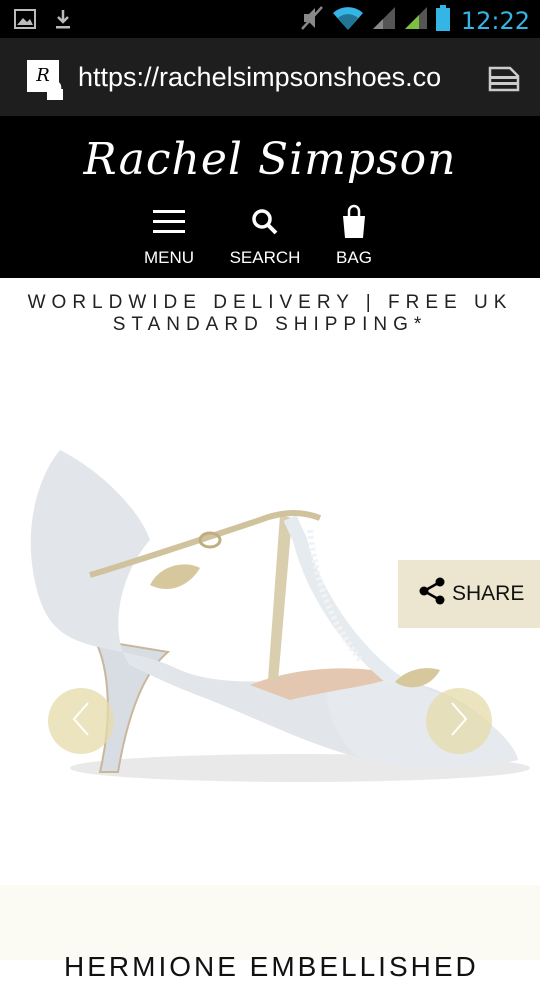 The width and height of the screenshot is (540, 983). What do you see at coordinates (270, 933) in the screenshot?
I see `product-info: HERMIONE EMBELLISHED` at bounding box center [270, 933].